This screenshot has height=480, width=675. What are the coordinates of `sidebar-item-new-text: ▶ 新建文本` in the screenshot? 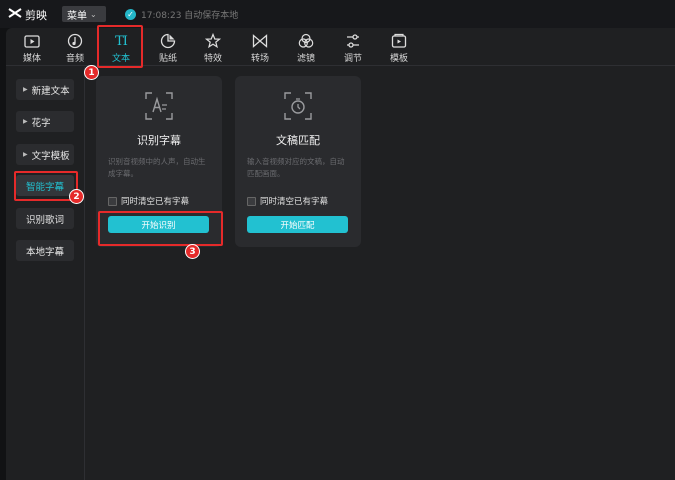 It's located at (45, 89).